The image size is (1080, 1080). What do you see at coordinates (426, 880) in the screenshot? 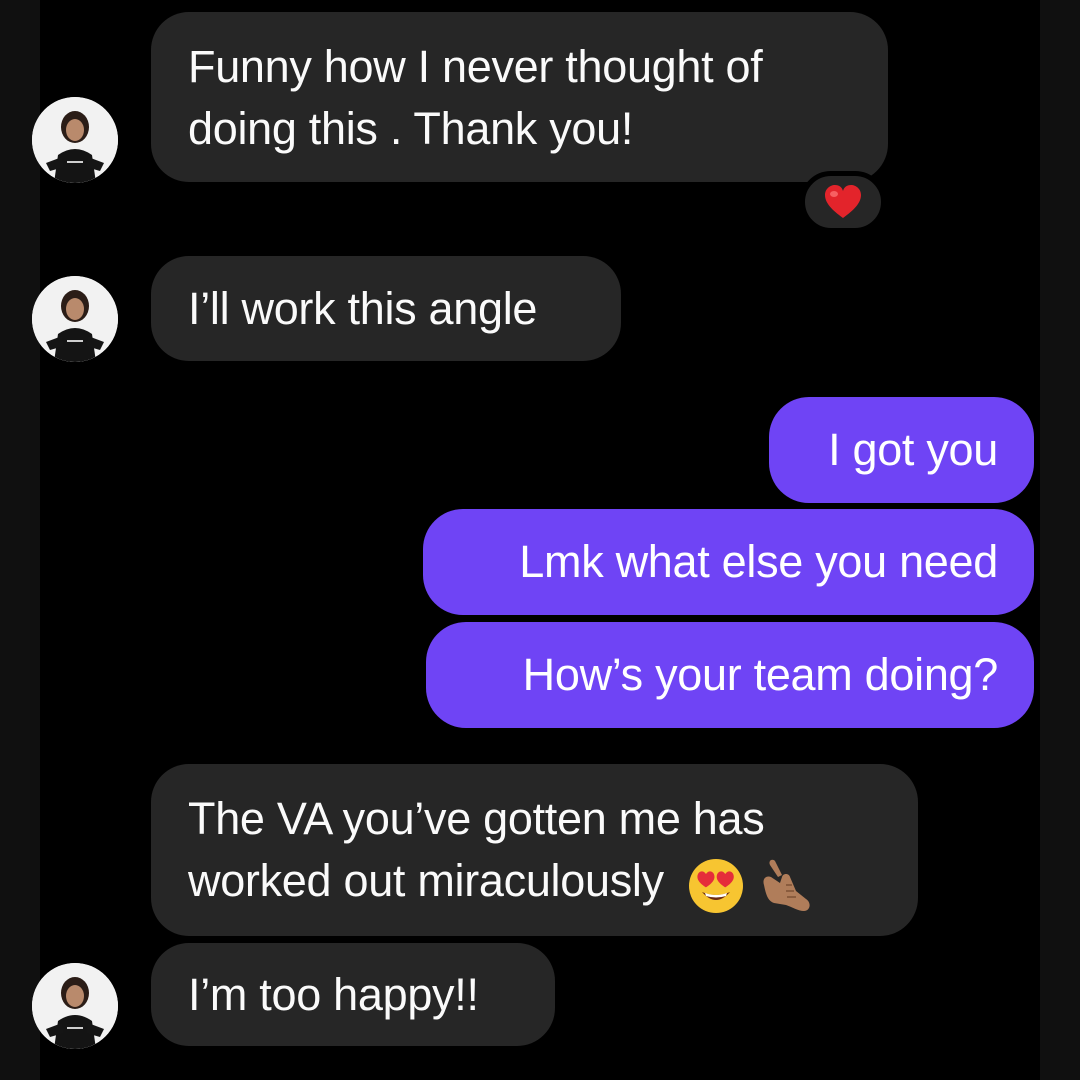
I see `message-line-text: worked out miraculously` at bounding box center [426, 880].